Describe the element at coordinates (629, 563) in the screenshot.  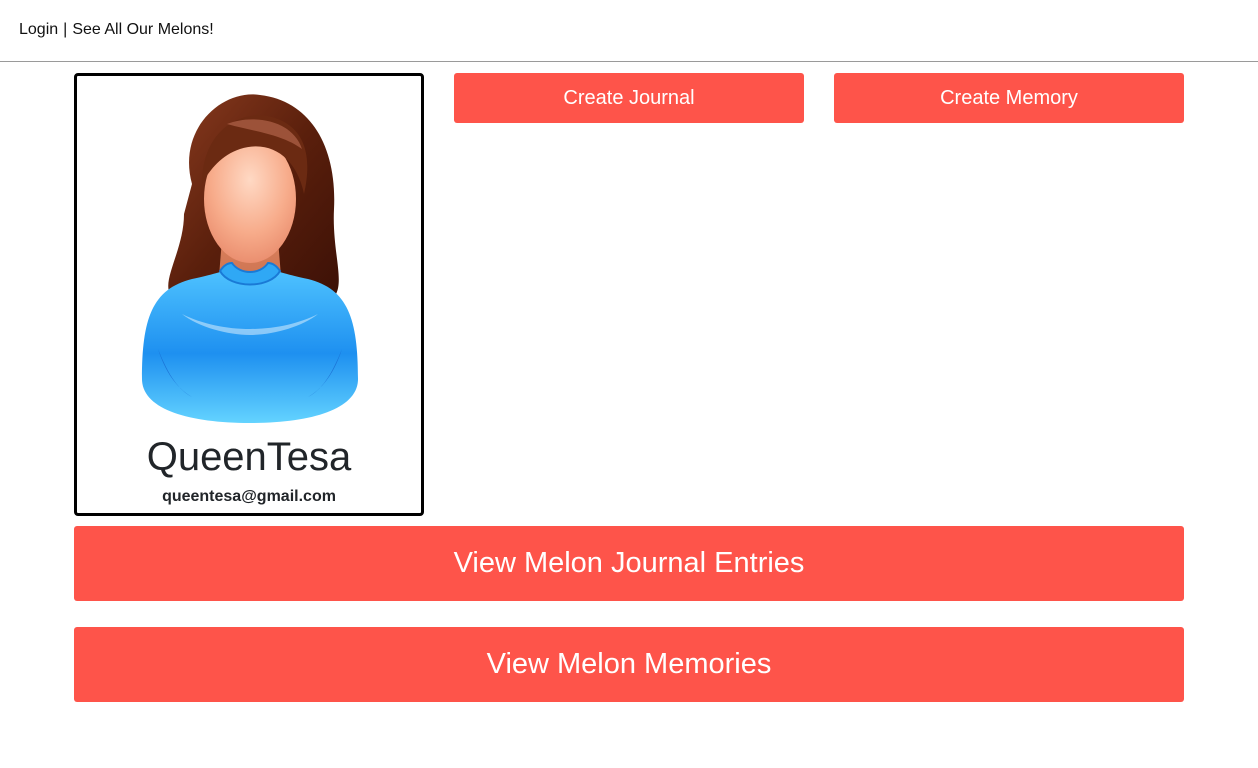
I see `view-journal-entries-button: View Melon Journal Entries` at that location.